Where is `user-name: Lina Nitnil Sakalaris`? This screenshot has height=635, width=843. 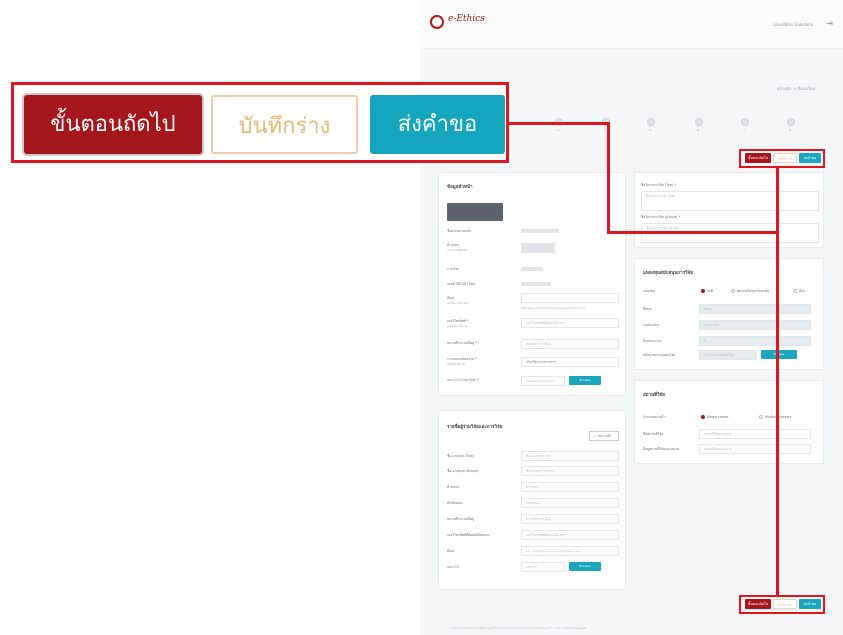
user-name: Lina Nitnil Sakalaris is located at coordinates (793, 24).